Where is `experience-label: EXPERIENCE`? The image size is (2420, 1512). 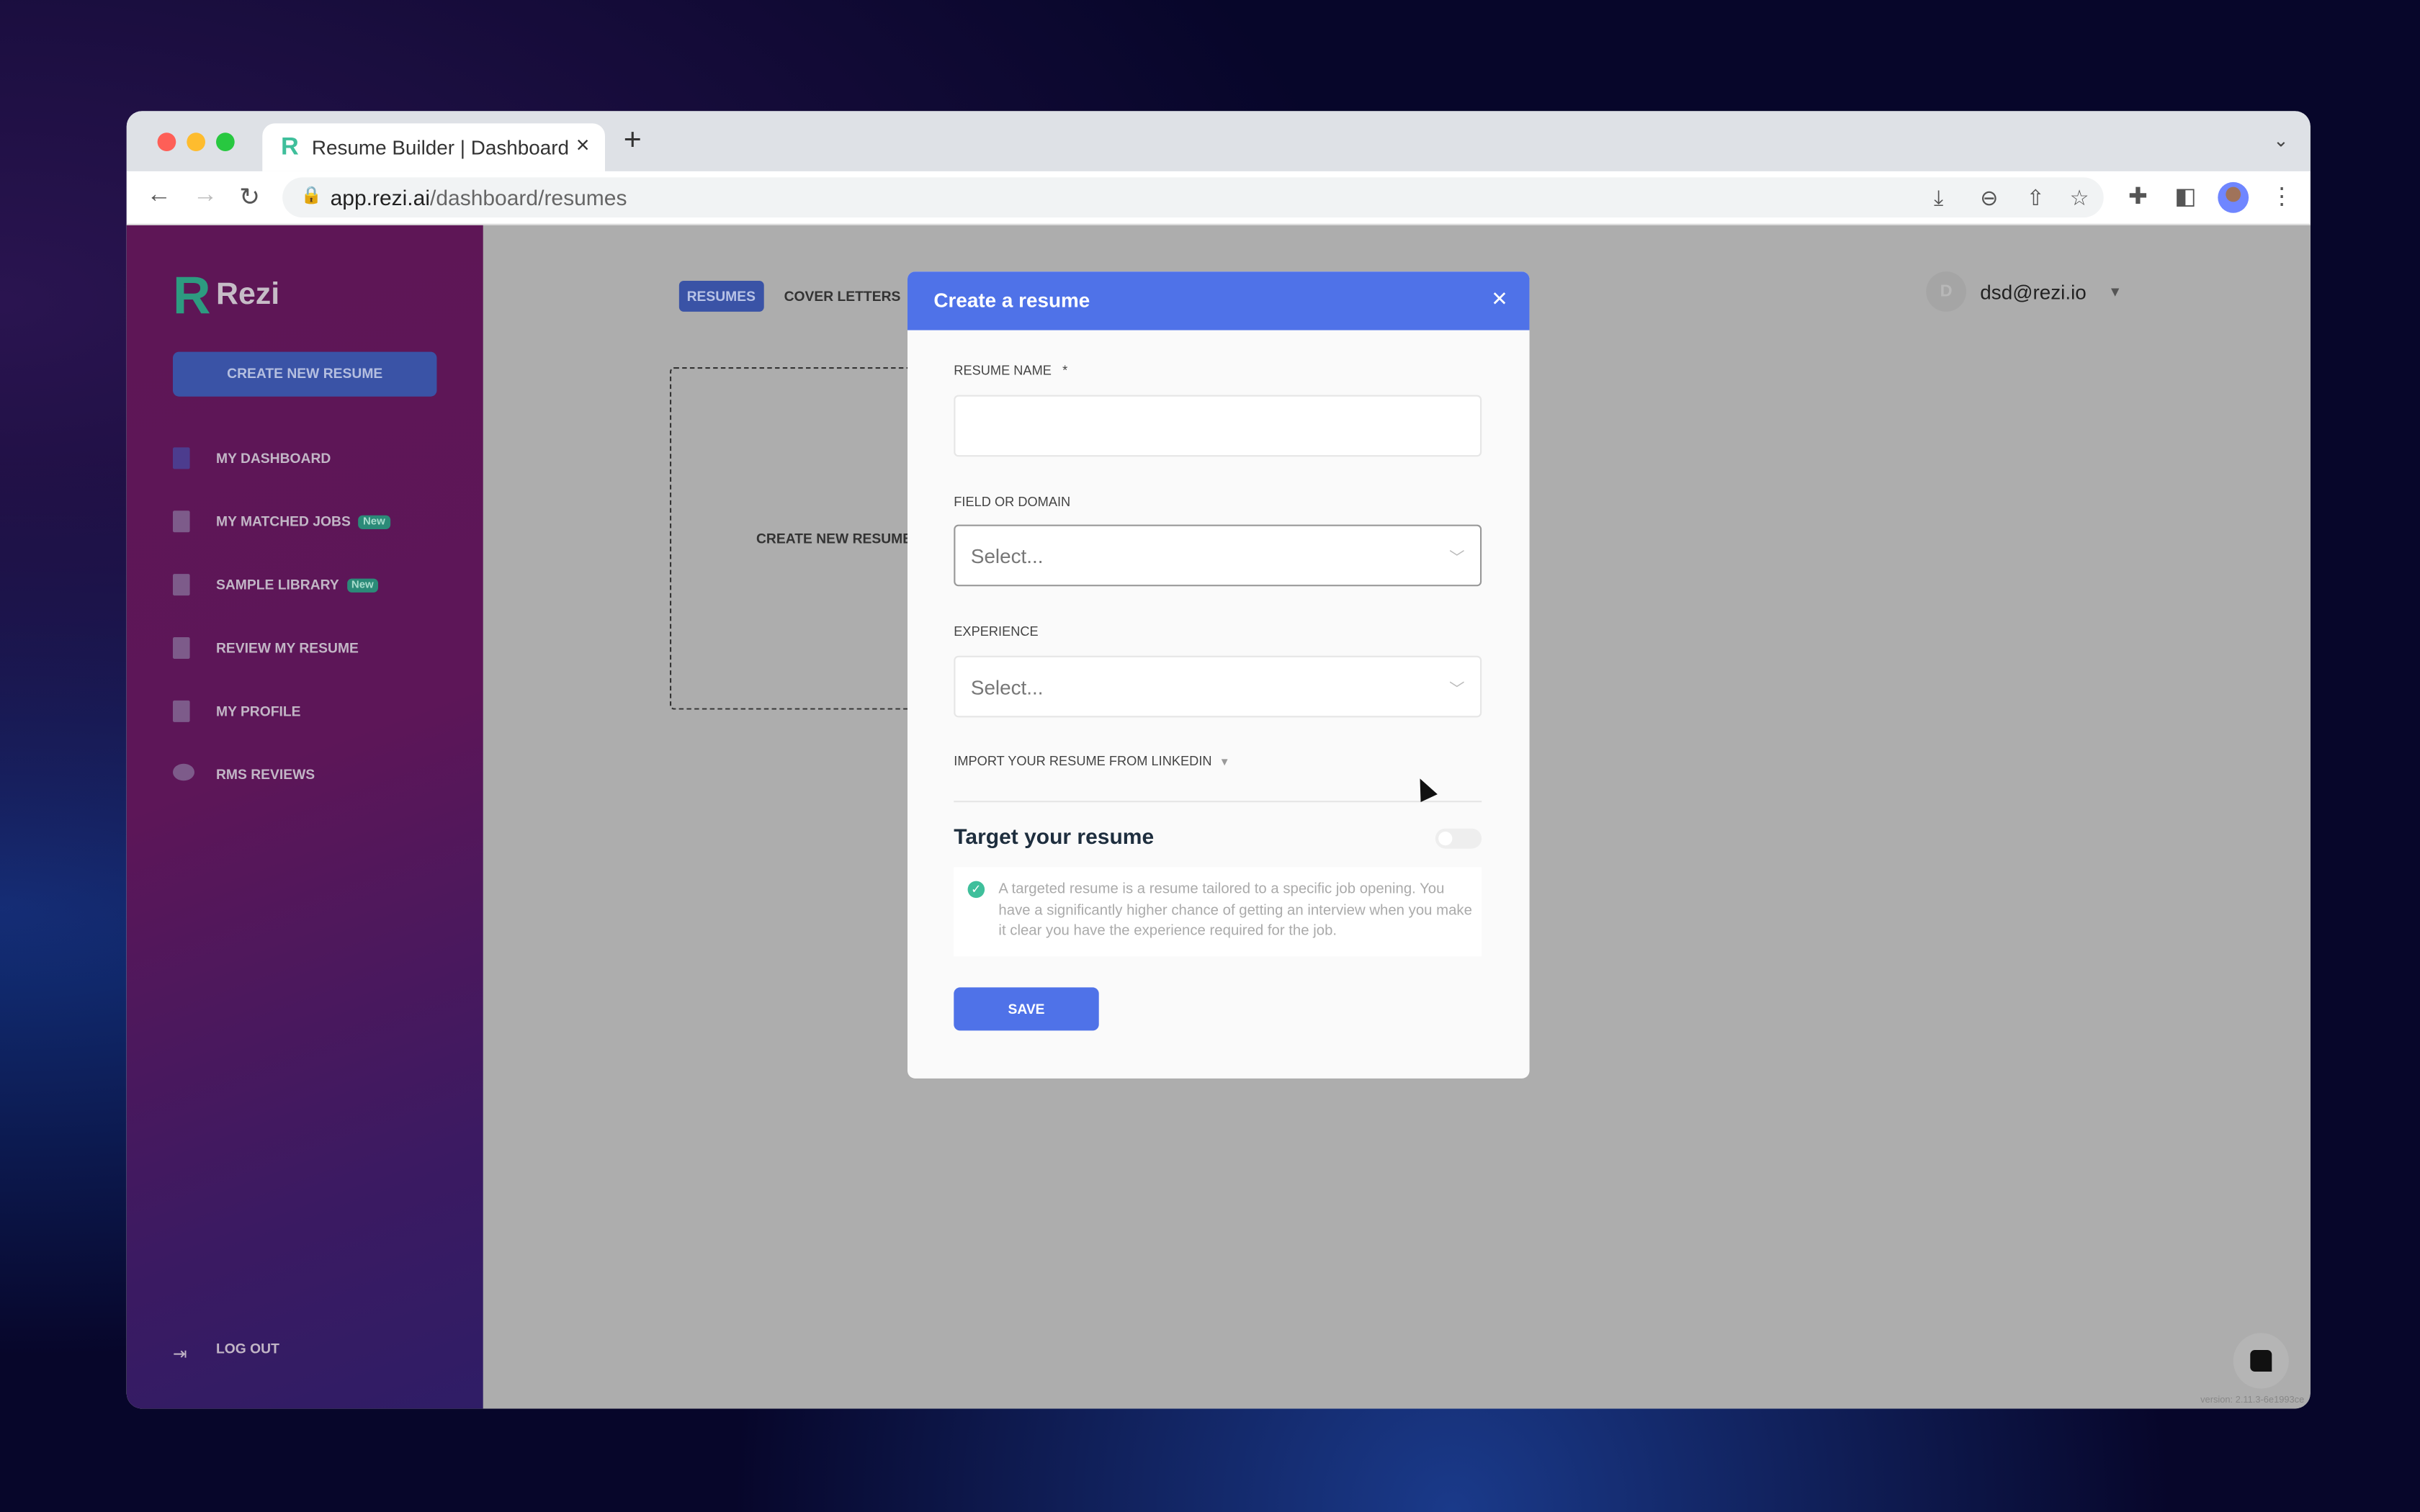 experience-label: EXPERIENCE is located at coordinates (996, 631).